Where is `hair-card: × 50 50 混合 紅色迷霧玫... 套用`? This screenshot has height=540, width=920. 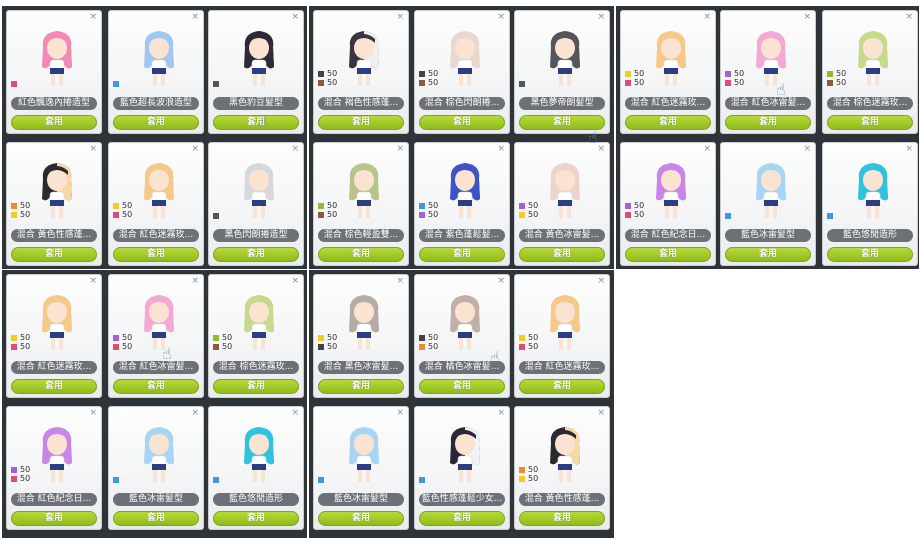
hair-card: × 50 50 混合 紅色迷霧玫... 套用 is located at coordinates (54, 336).